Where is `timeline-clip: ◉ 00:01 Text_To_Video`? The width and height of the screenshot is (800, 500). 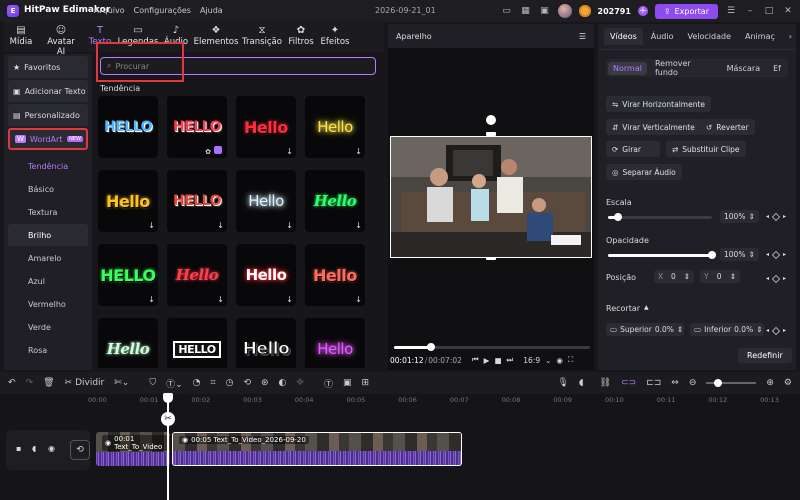
timeline-clip: ◉ 00:01 Text_To_Video is located at coordinates (133, 449).